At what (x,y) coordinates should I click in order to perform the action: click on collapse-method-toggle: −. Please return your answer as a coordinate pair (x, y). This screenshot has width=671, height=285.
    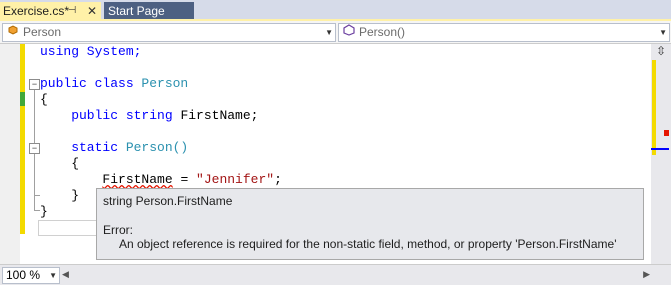
    Looking at the image, I should click on (34, 148).